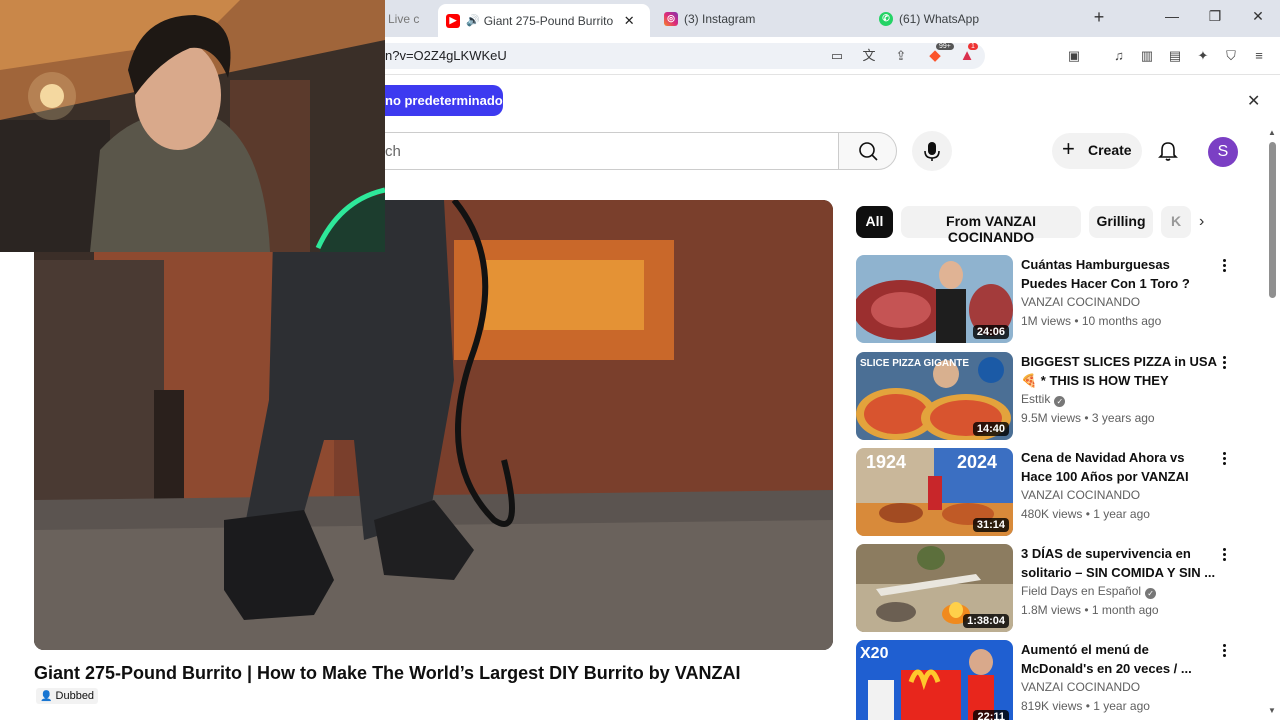 This screenshot has height=720, width=1280. What do you see at coordinates (629, 21) in the screenshot?
I see `tab-close-icon: ✕` at bounding box center [629, 21].